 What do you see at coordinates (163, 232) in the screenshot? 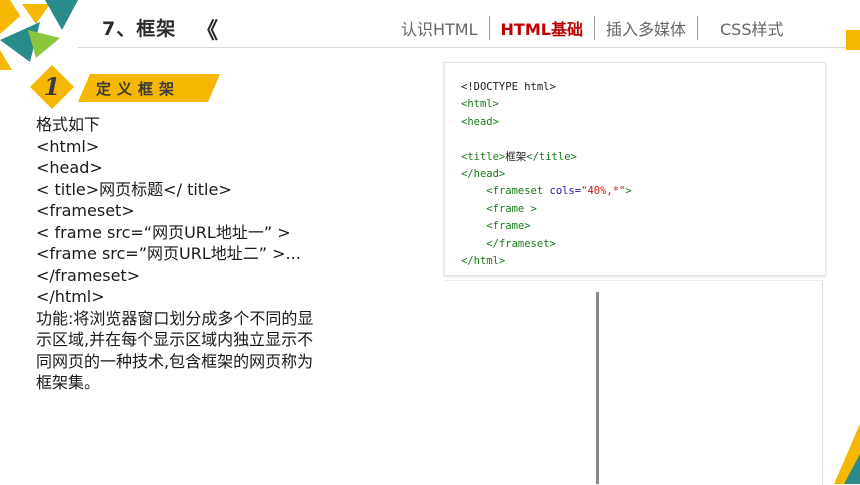
I see `body-line: < frame src=“网页URL地址一” >` at bounding box center [163, 232].